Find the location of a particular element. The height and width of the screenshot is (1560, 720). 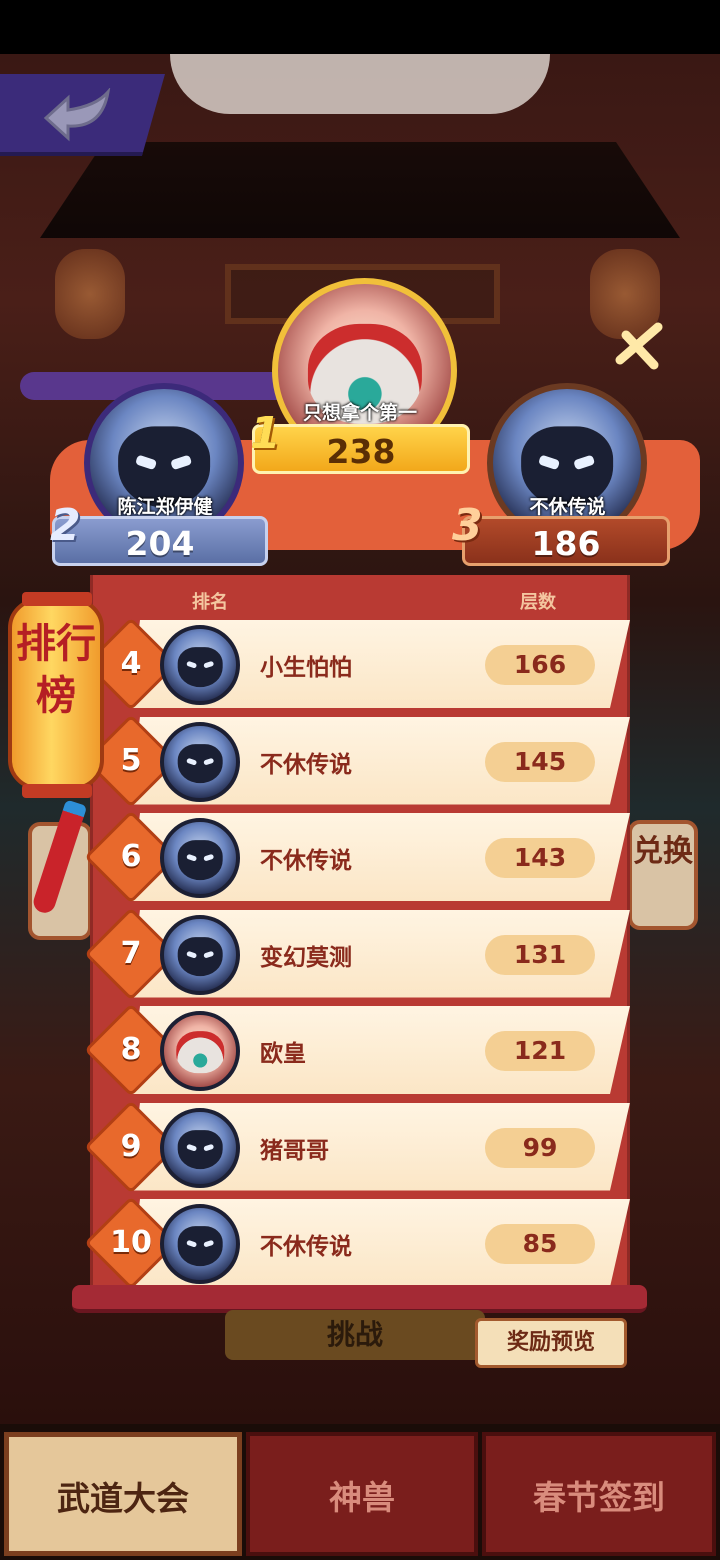

close-icon is located at coordinates (639, 346).